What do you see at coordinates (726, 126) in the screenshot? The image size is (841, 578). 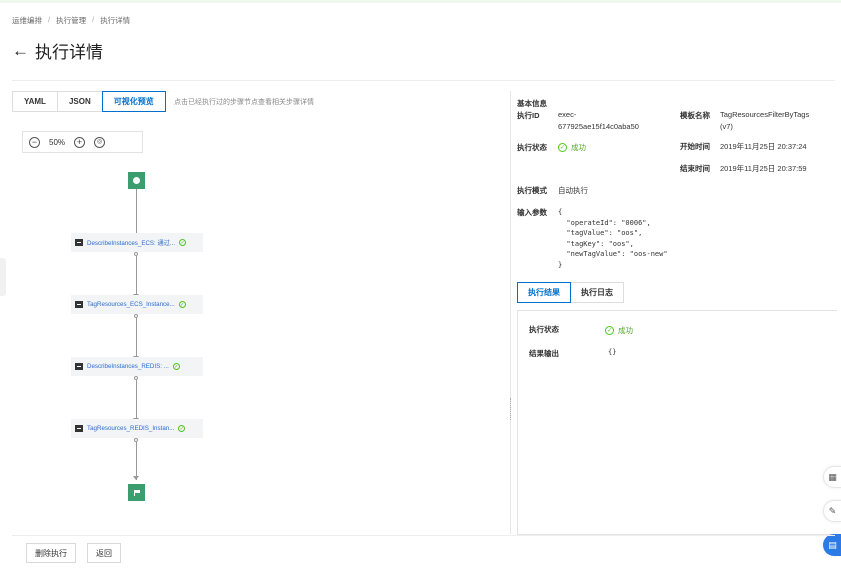 I see `template-name-line2: (v7)` at bounding box center [726, 126].